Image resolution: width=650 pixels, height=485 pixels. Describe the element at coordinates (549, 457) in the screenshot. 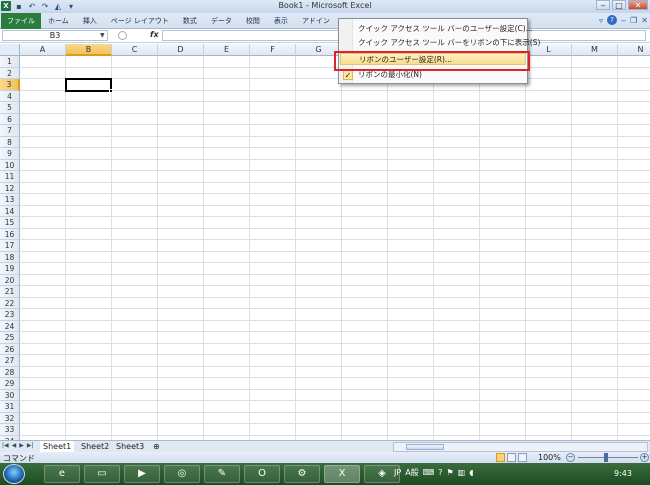

I see `zoom-level: 100%` at that location.